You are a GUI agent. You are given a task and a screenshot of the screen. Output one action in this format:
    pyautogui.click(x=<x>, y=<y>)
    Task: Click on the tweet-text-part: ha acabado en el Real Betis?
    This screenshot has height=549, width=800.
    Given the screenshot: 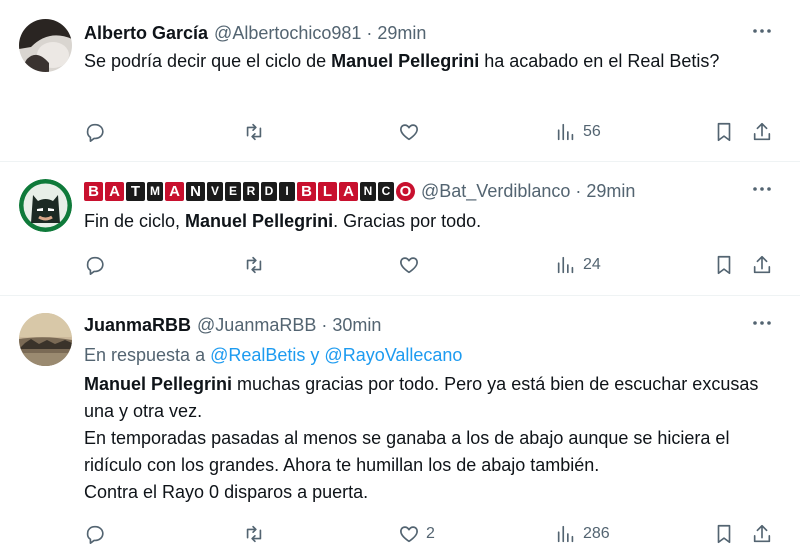 What is the action you would take?
    pyautogui.click(x=599, y=61)
    